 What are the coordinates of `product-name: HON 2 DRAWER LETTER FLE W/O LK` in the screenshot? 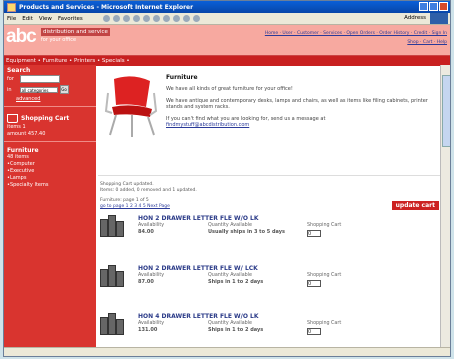 It's located at (198, 218).